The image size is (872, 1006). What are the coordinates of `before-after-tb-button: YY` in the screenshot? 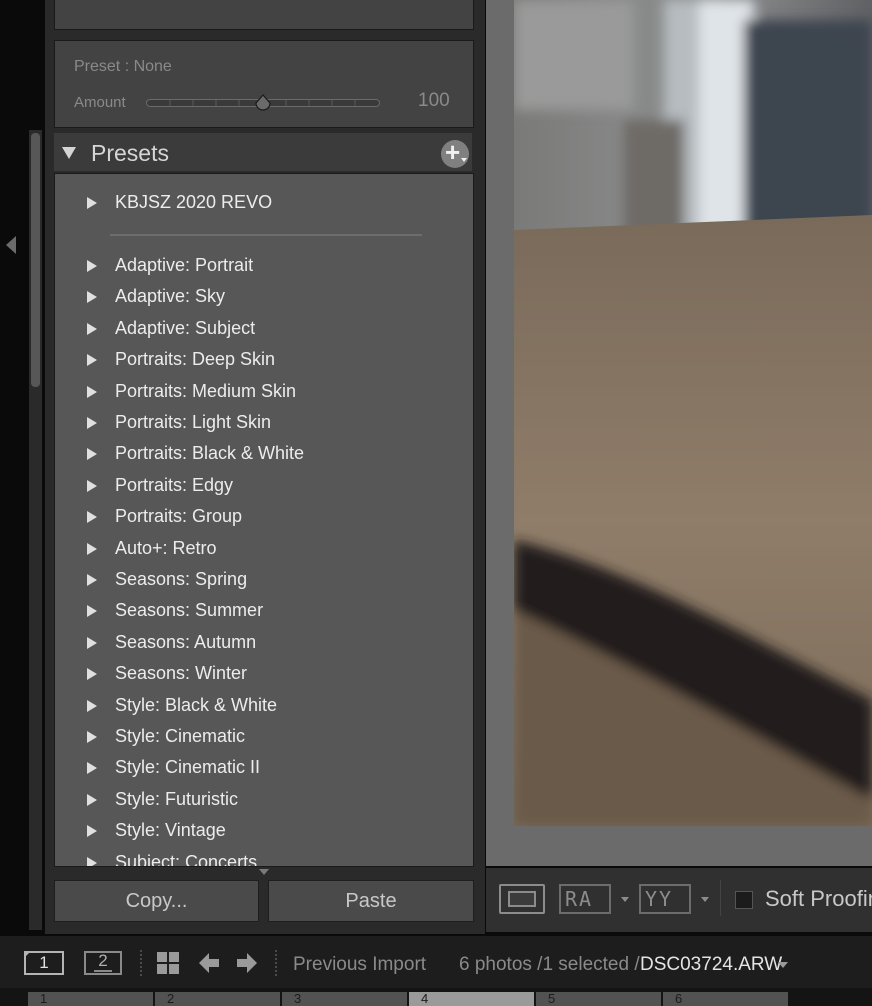 It's located at (665, 899).